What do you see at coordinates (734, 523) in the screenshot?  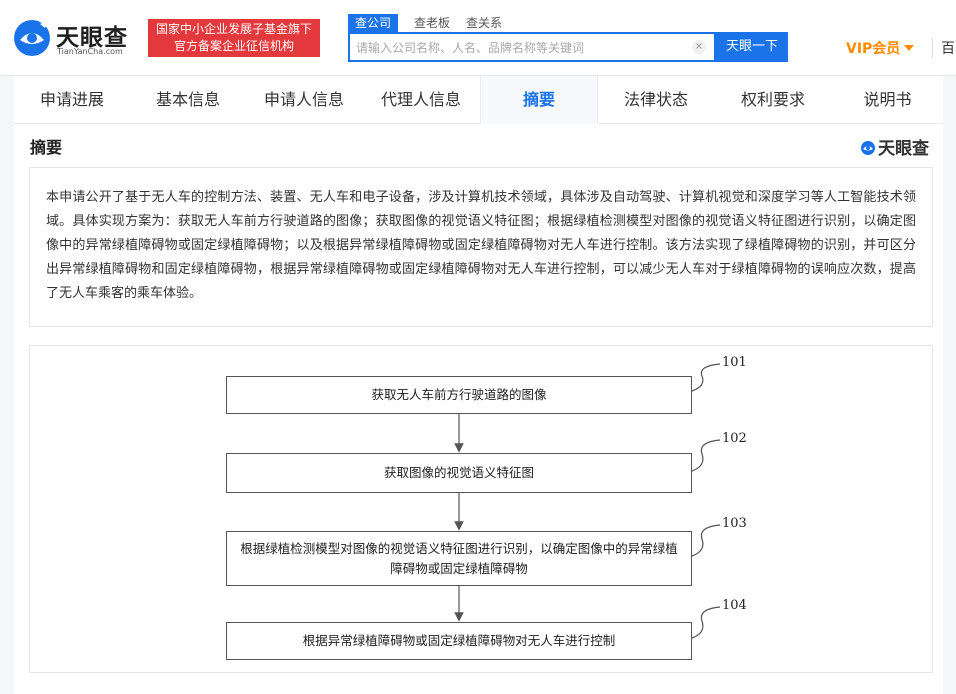 I see `step-number-103: 103` at bounding box center [734, 523].